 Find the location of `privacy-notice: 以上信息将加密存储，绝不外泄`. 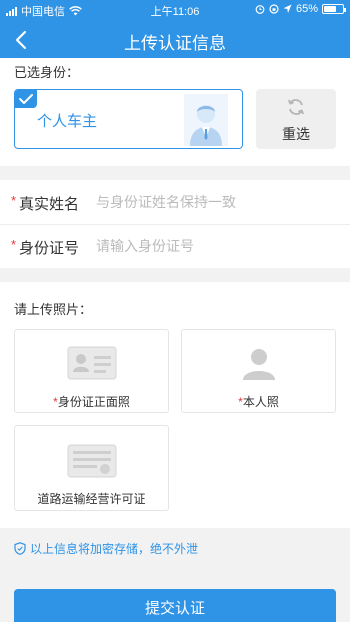

privacy-notice: 以上信息将加密存储，绝不外泄 is located at coordinates (106, 548).